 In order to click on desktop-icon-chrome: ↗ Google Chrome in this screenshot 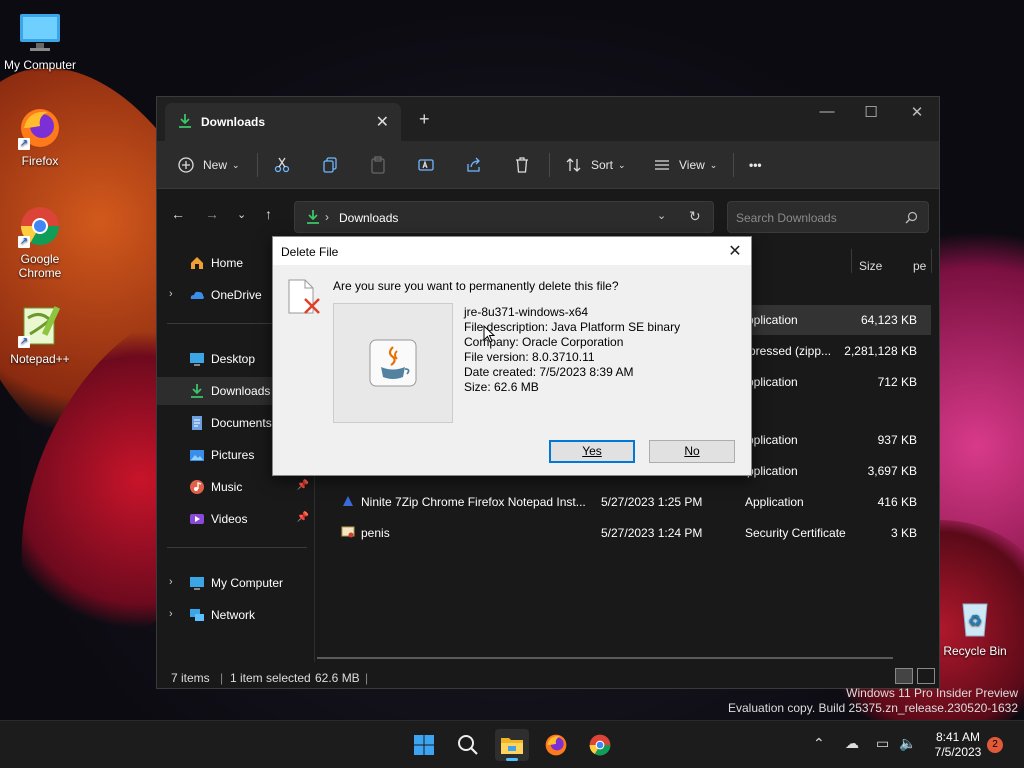, I will do `click(40, 242)`.